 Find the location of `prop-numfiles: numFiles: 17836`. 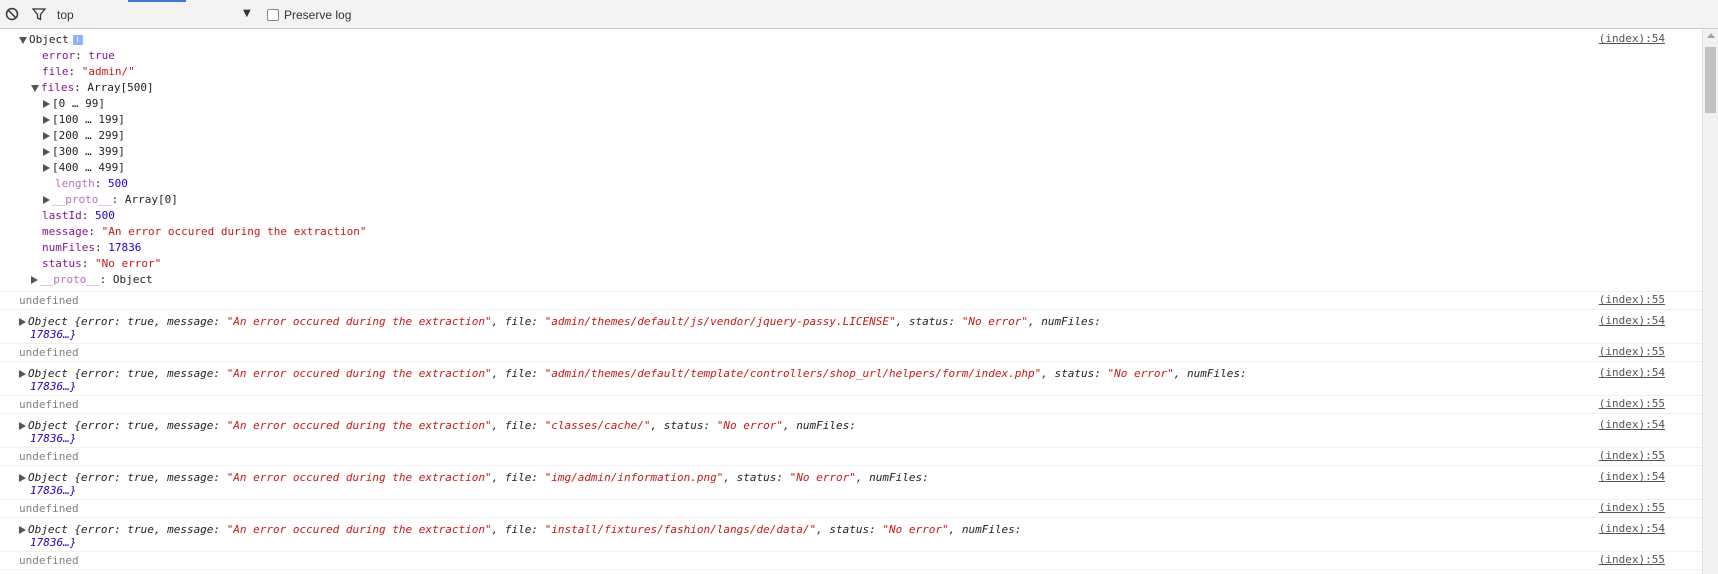

prop-numfiles: numFiles: 17836 is located at coordinates (92, 247).